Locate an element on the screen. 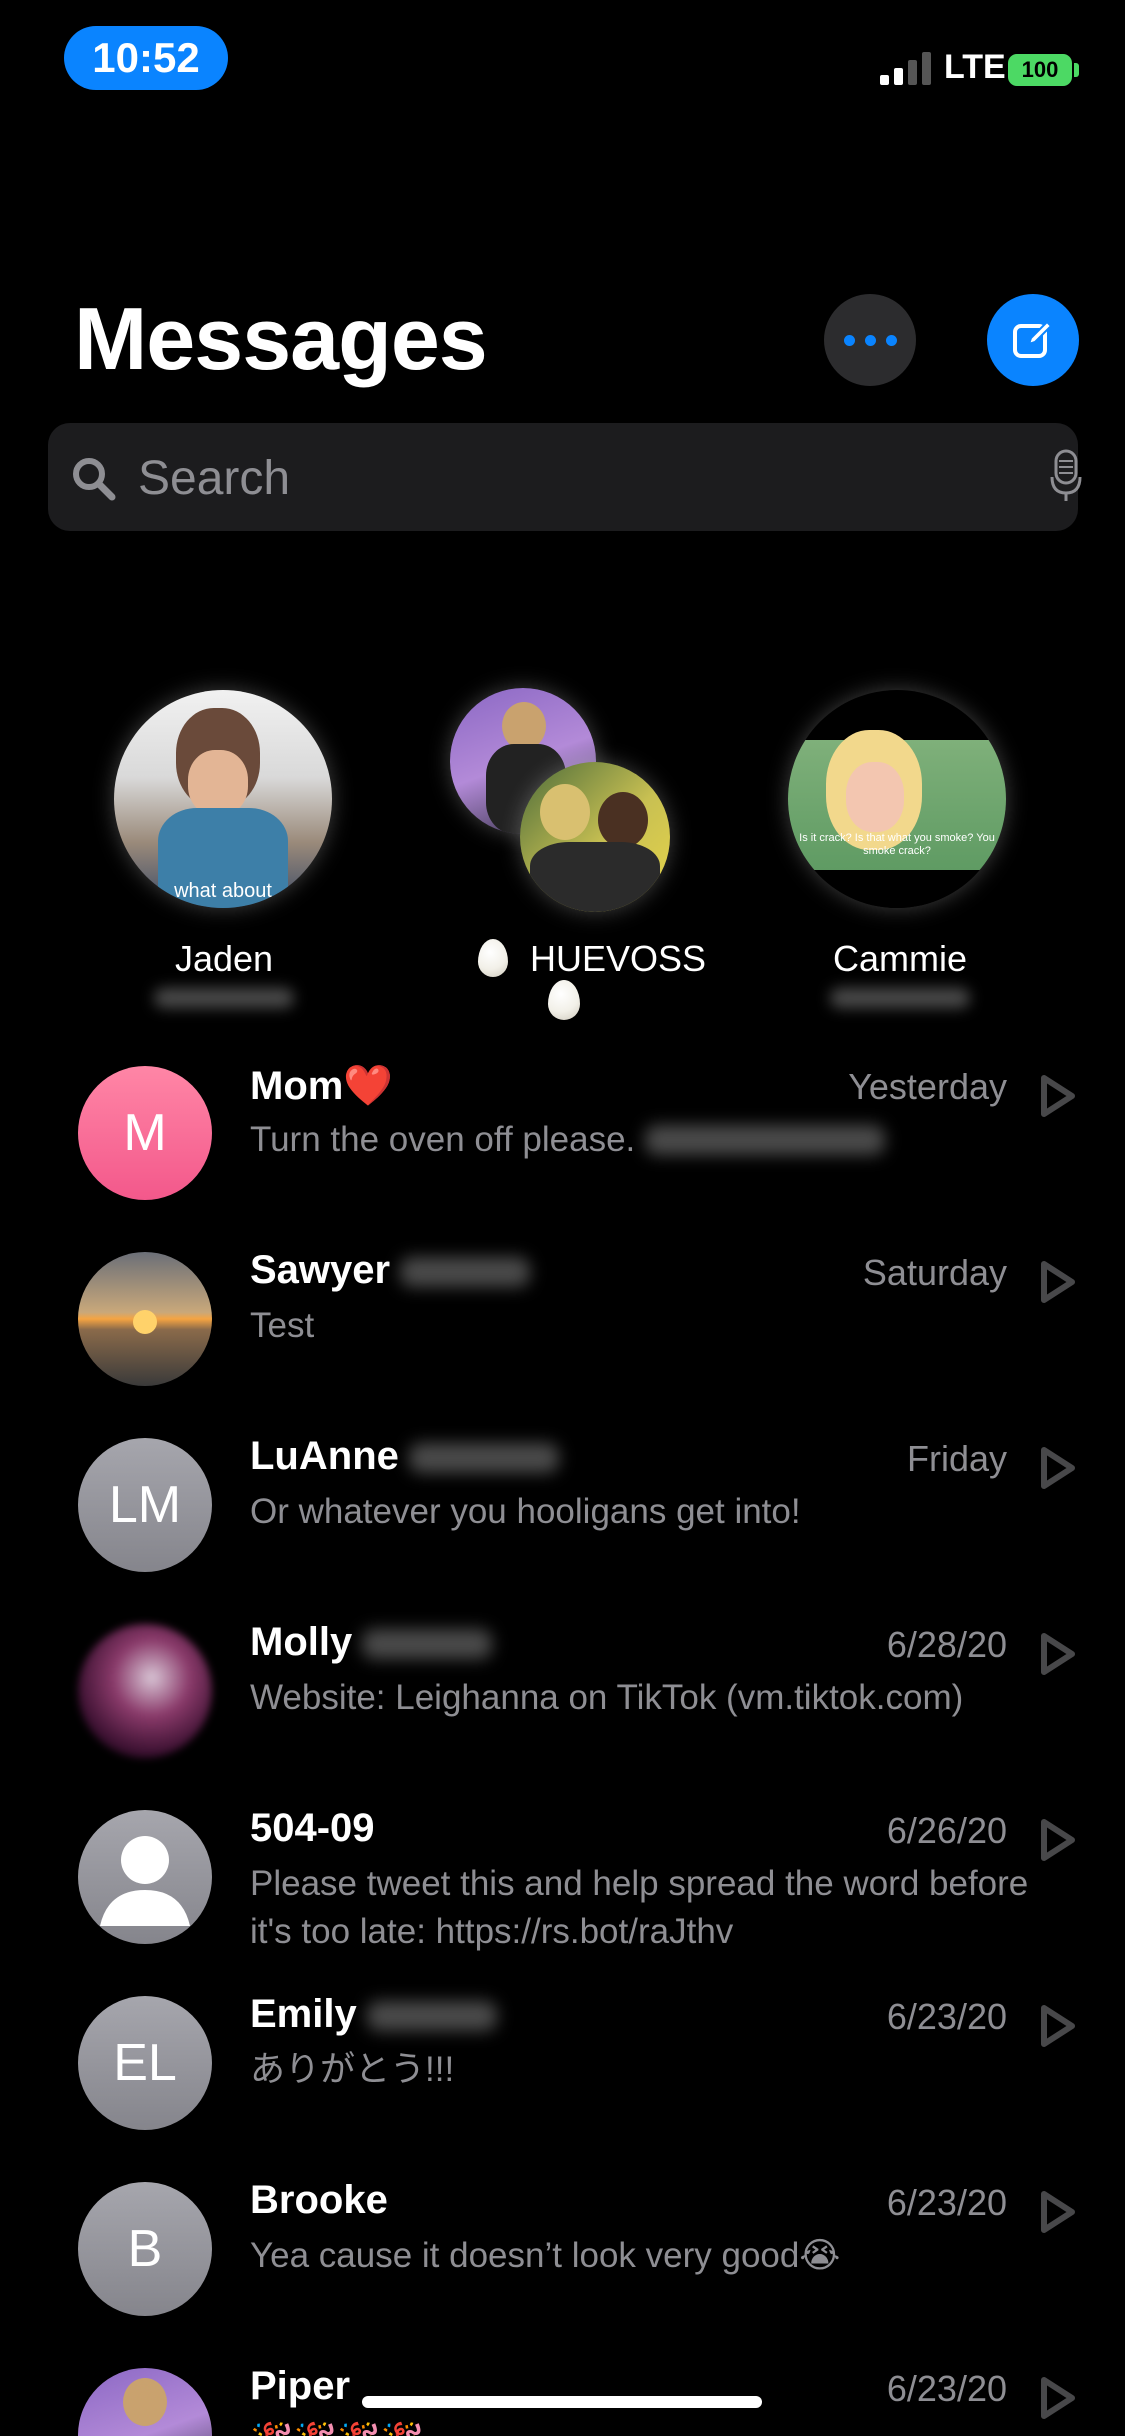 The width and height of the screenshot is (1125, 2436). contact-name-text: Mom❤️ is located at coordinates (322, 1086).